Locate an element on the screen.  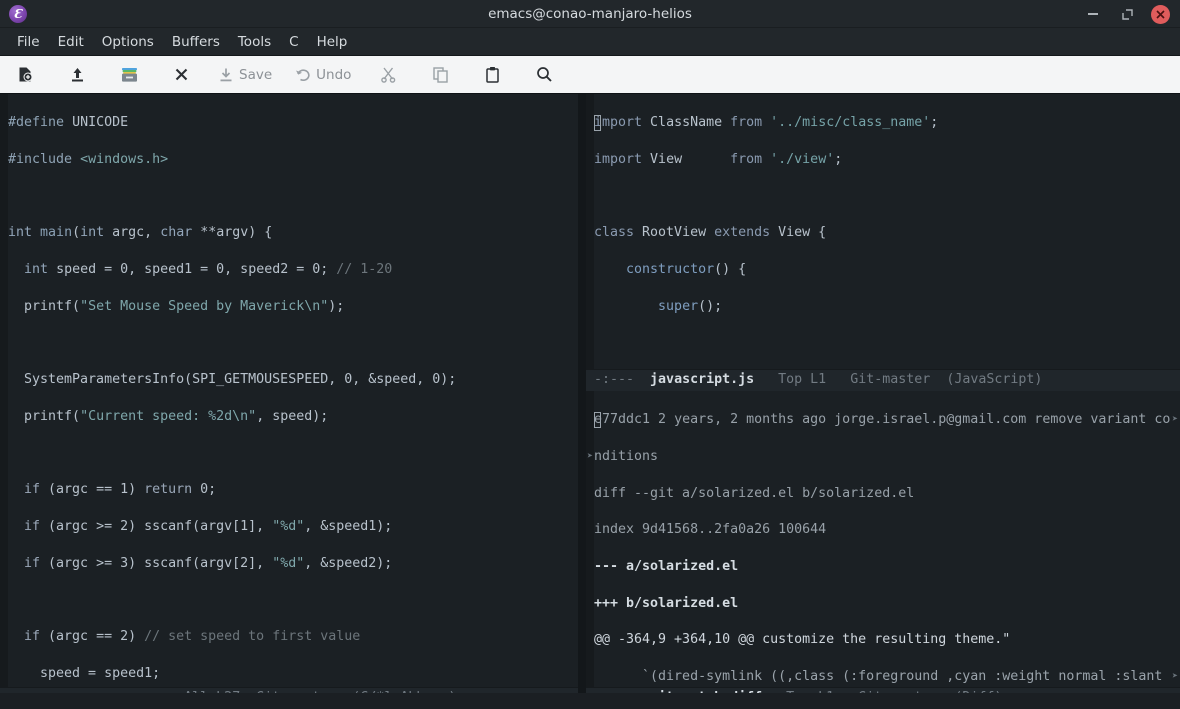
cut-scissors-icon is located at coordinates (388, 75).